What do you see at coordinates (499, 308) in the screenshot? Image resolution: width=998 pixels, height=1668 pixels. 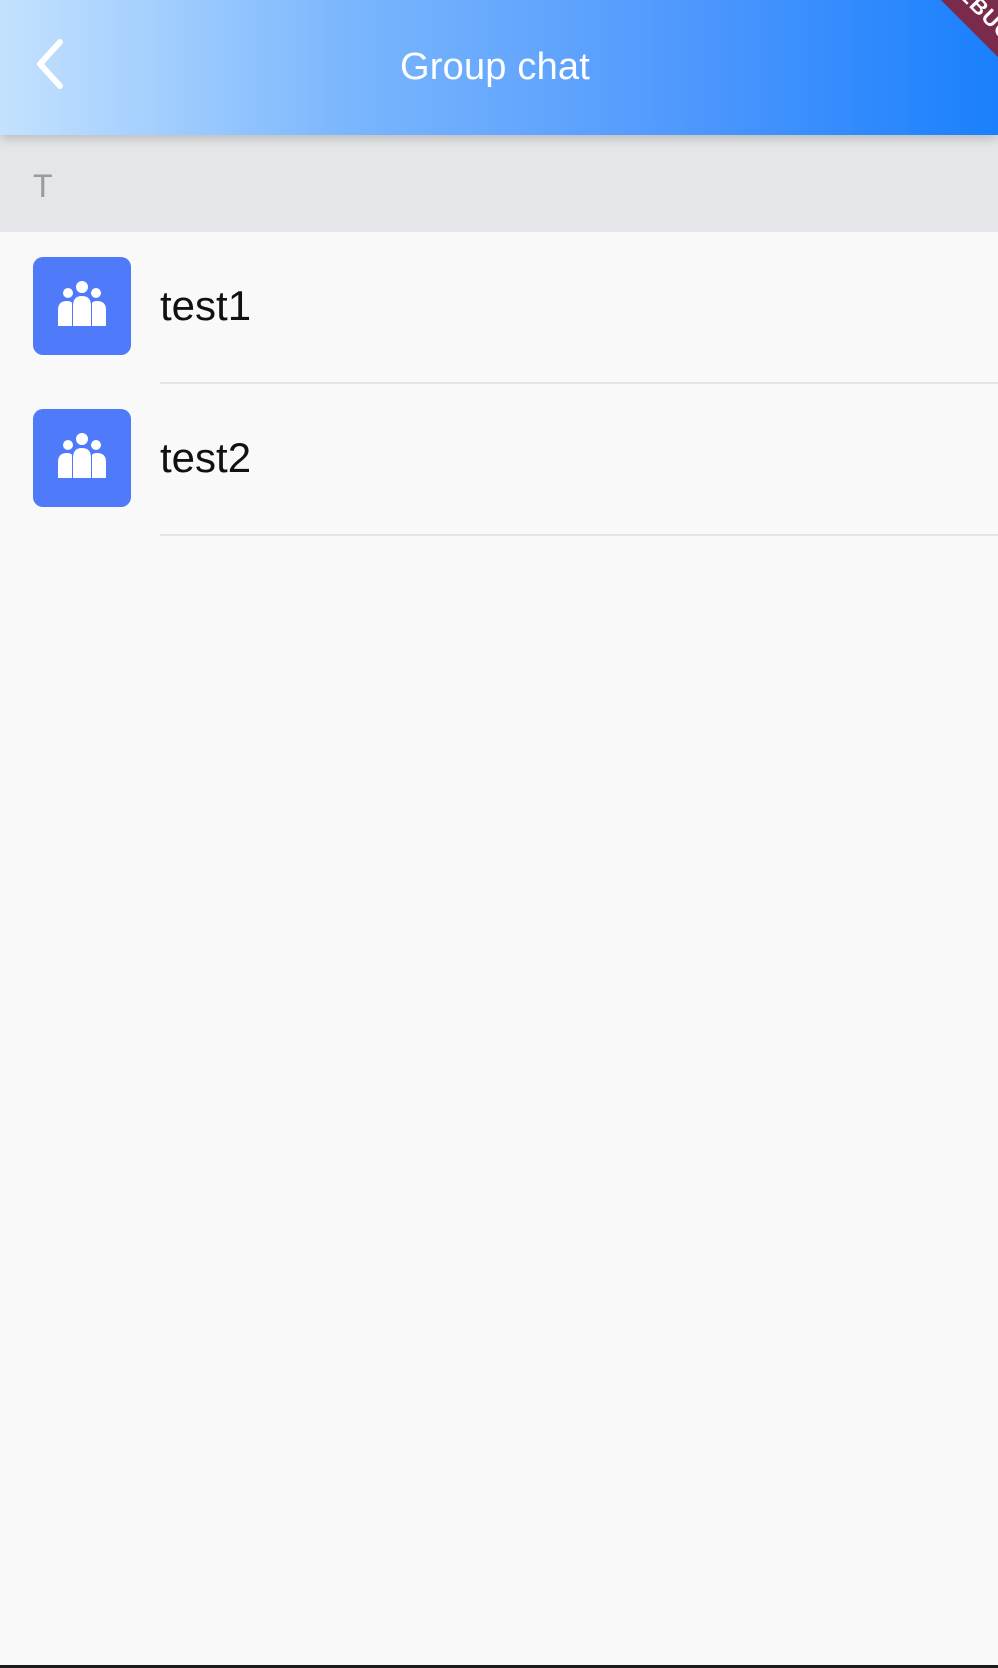 I see `list-item: test1` at bounding box center [499, 308].